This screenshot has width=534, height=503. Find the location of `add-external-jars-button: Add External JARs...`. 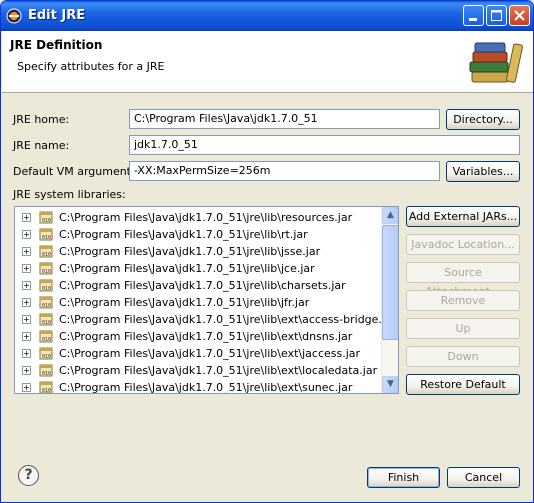

add-external-jars-button: Add External JARs... is located at coordinates (463, 216).